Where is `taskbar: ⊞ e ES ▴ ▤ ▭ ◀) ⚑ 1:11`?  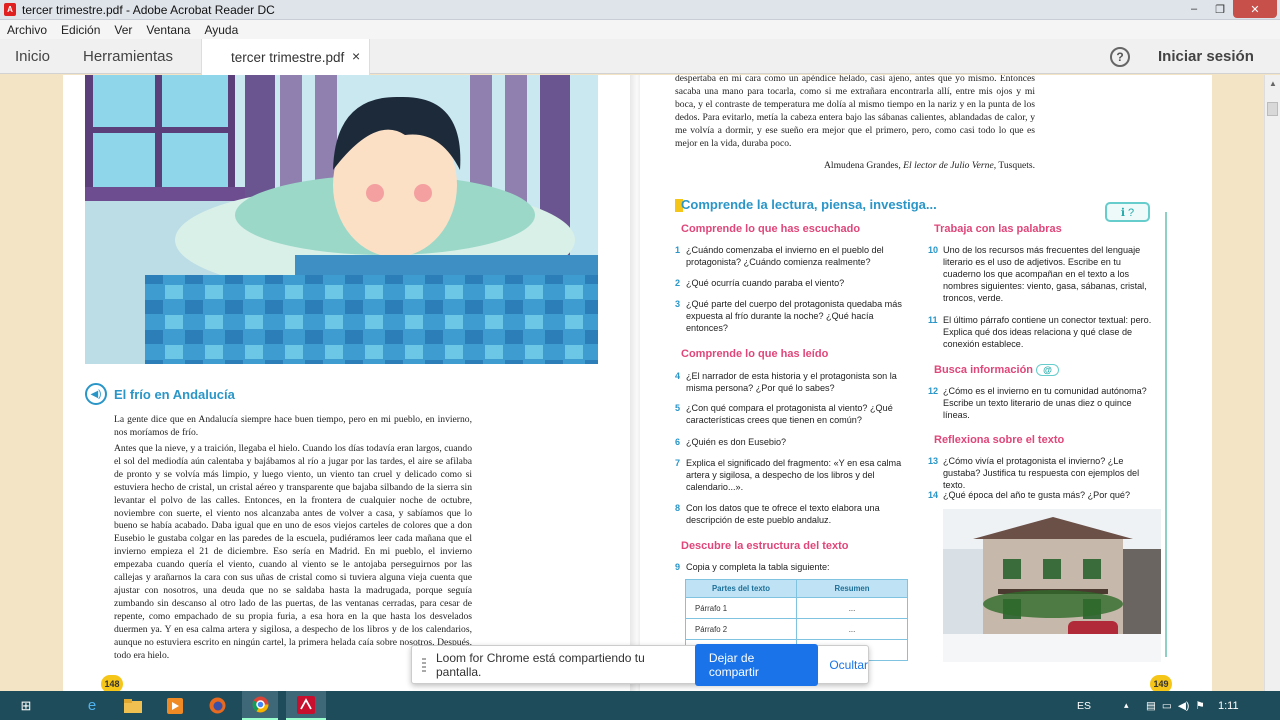
taskbar: ⊞ e ES ▴ ▤ ▭ ◀) ⚑ 1:11 is located at coordinates (640, 705).